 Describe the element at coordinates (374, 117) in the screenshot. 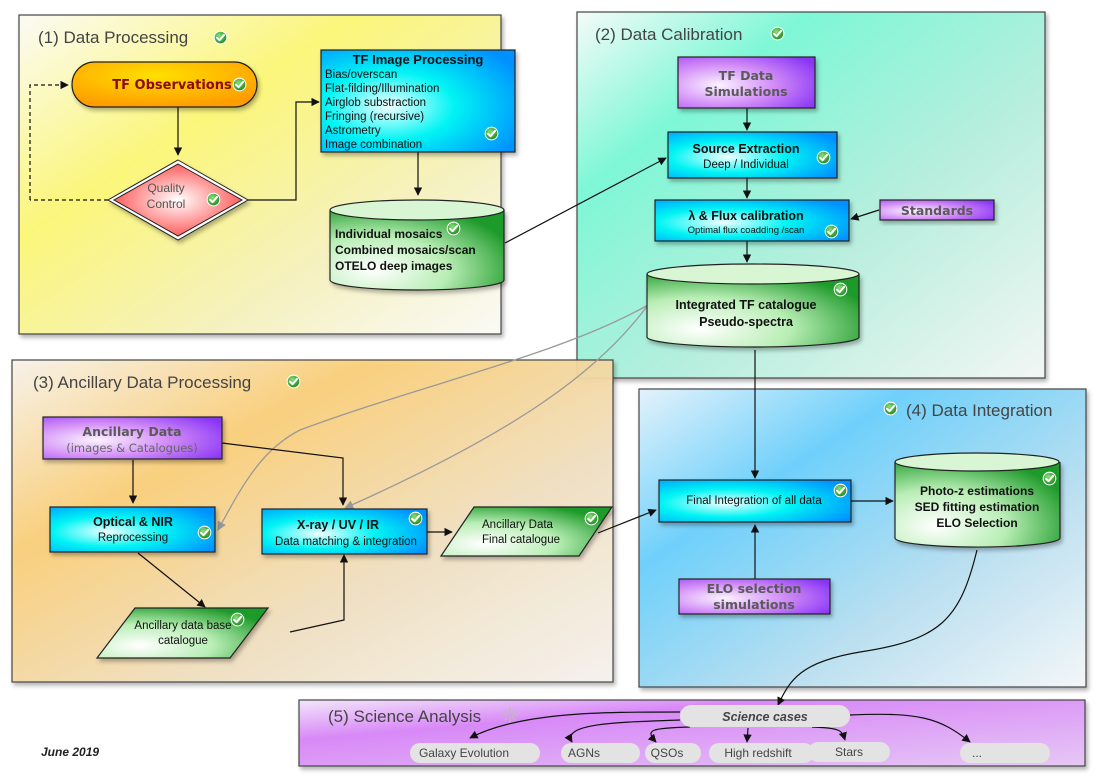

I see `step-label: Fringing (recursive)` at that location.